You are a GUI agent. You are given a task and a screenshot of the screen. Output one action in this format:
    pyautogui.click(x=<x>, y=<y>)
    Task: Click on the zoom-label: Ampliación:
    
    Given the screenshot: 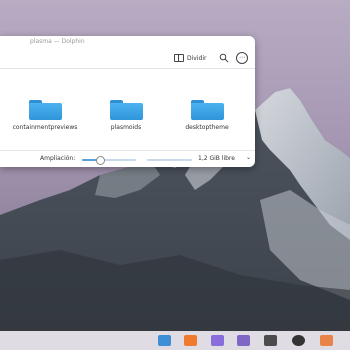 What is the action you would take?
    pyautogui.click(x=58, y=158)
    